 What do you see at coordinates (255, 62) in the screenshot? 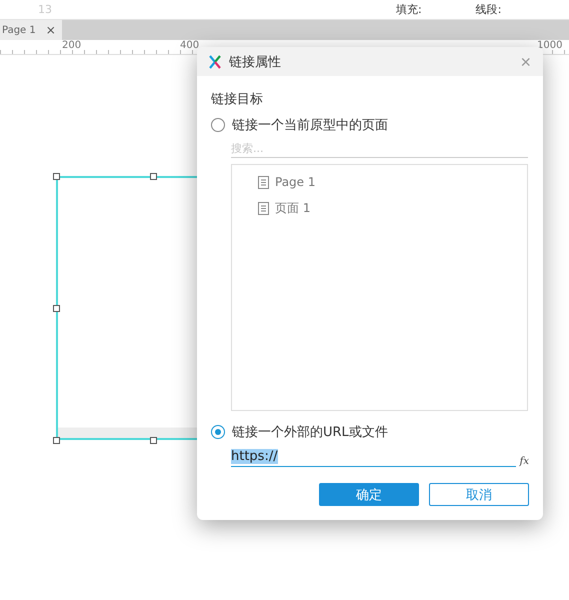
I see `dialog-title: 链接属性` at bounding box center [255, 62].